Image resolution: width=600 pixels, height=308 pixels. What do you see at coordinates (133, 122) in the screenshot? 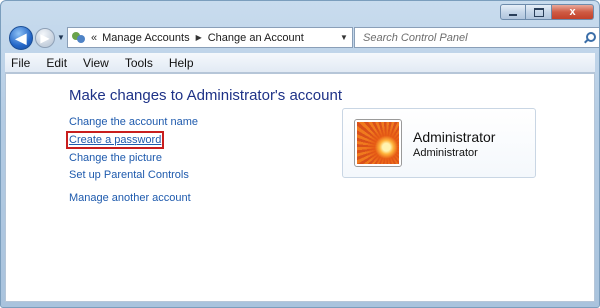
I see `change-account-name-link: Change the account name` at bounding box center [133, 122].